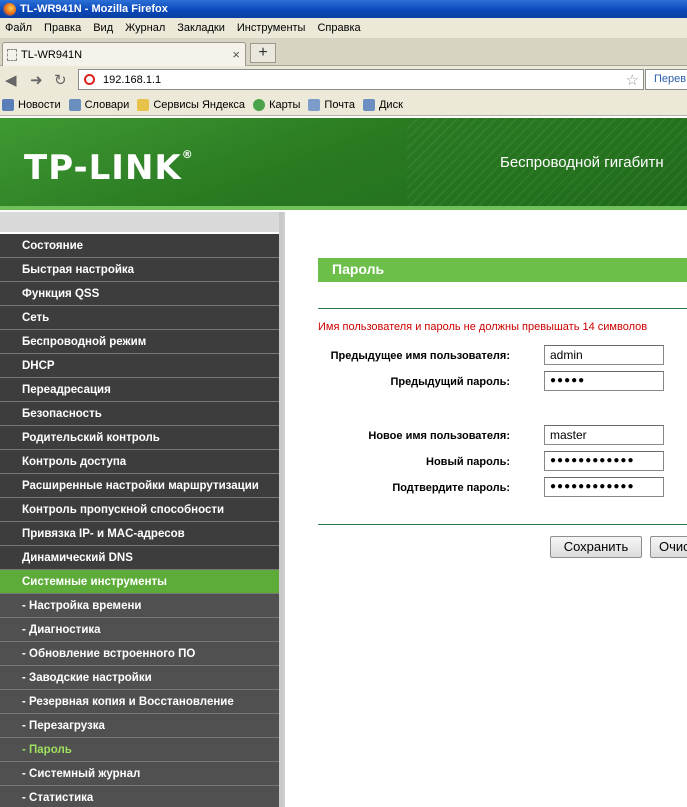  What do you see at coordinates (368, 104) in the screenshot?
I see `disk-icon` at bounding box center [368, 104].